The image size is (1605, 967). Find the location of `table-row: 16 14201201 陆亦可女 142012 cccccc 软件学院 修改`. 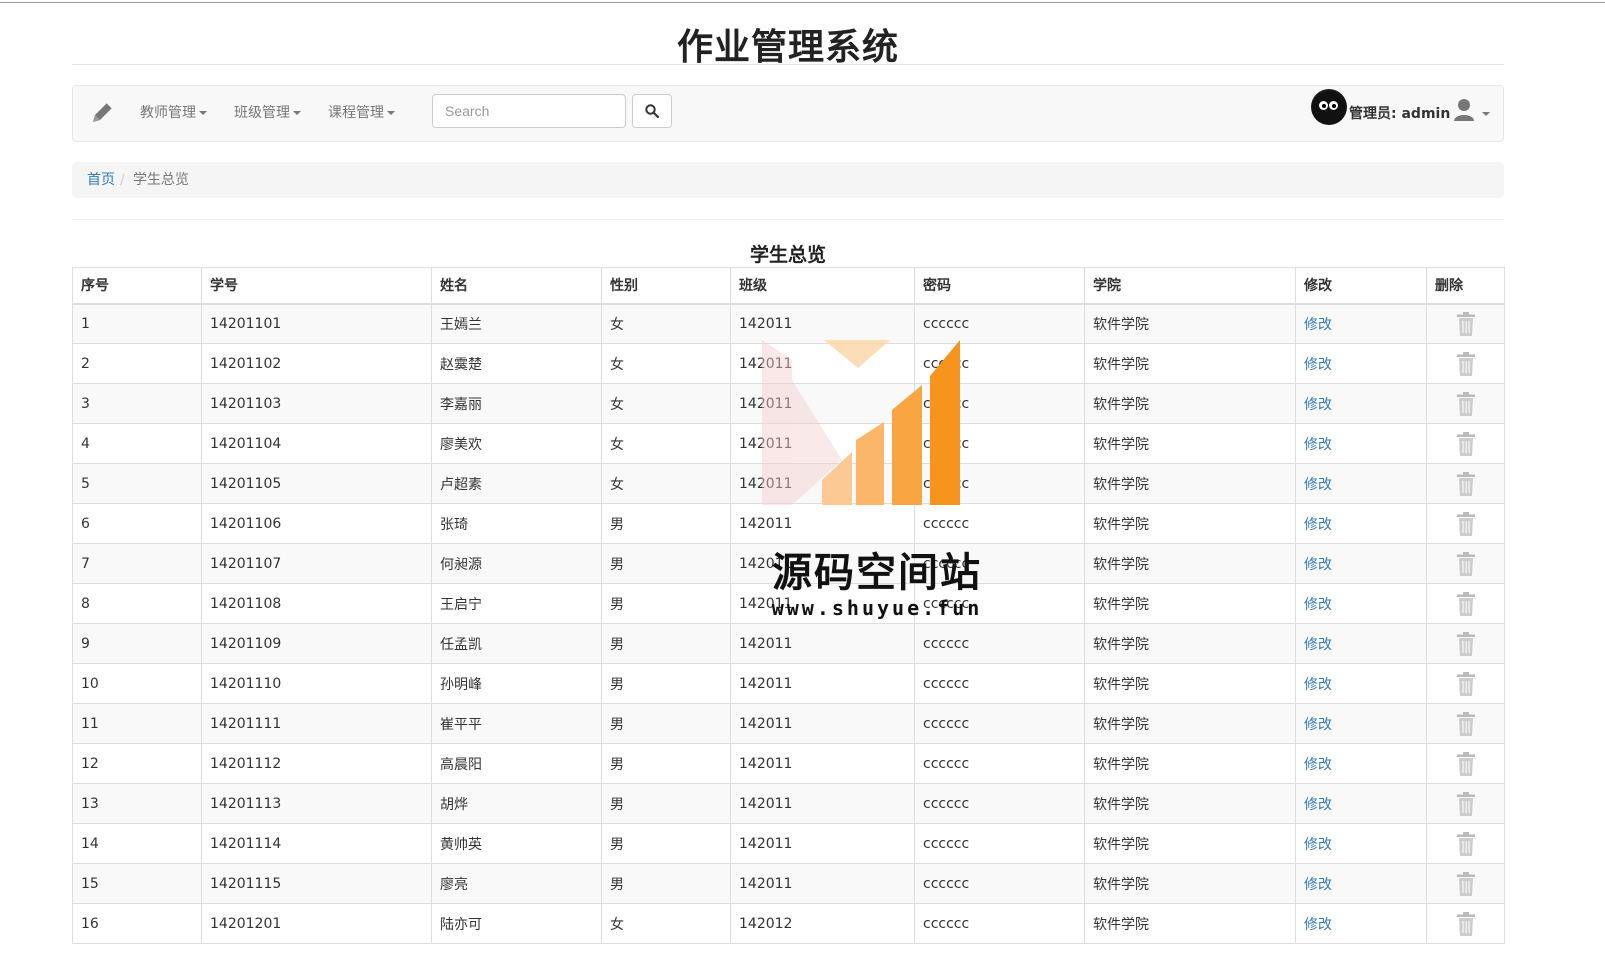

table-row: 16 14201201 陆亦可女 142012 cccccc 软件学院 修改 is located at coordinates (788, 923).